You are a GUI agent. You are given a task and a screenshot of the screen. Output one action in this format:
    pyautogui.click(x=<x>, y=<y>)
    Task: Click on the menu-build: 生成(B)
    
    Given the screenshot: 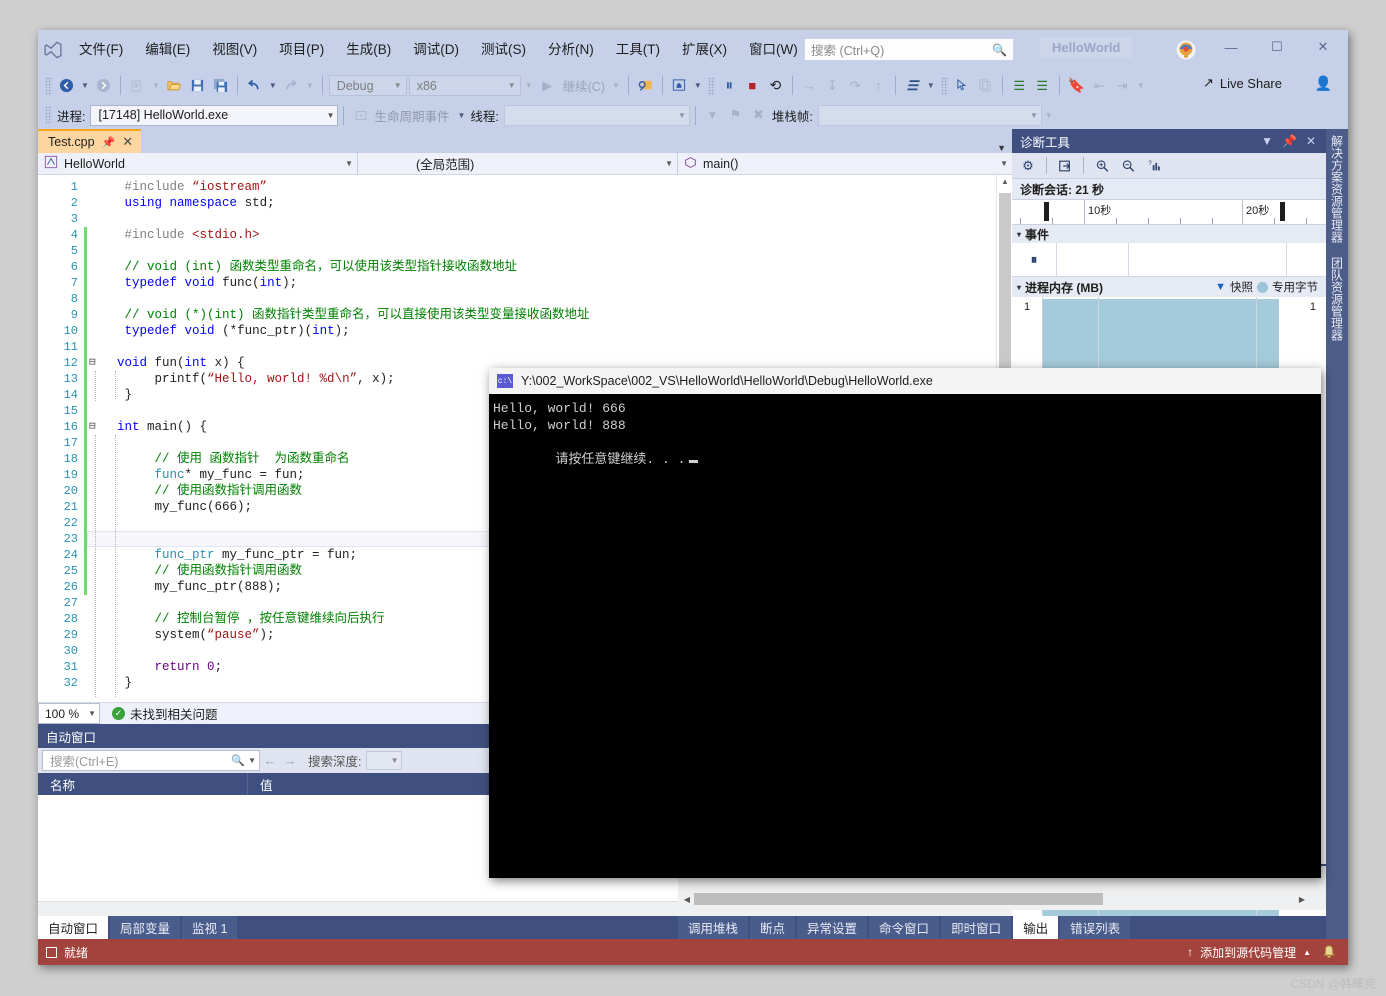 What is the action you would take?
    pyautogui.click(x=368, y=50)
    